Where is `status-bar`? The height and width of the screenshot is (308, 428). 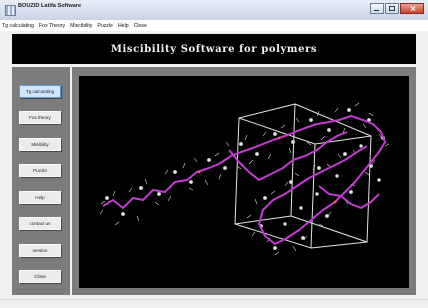 status-bar is located at coordinates (214, 303).